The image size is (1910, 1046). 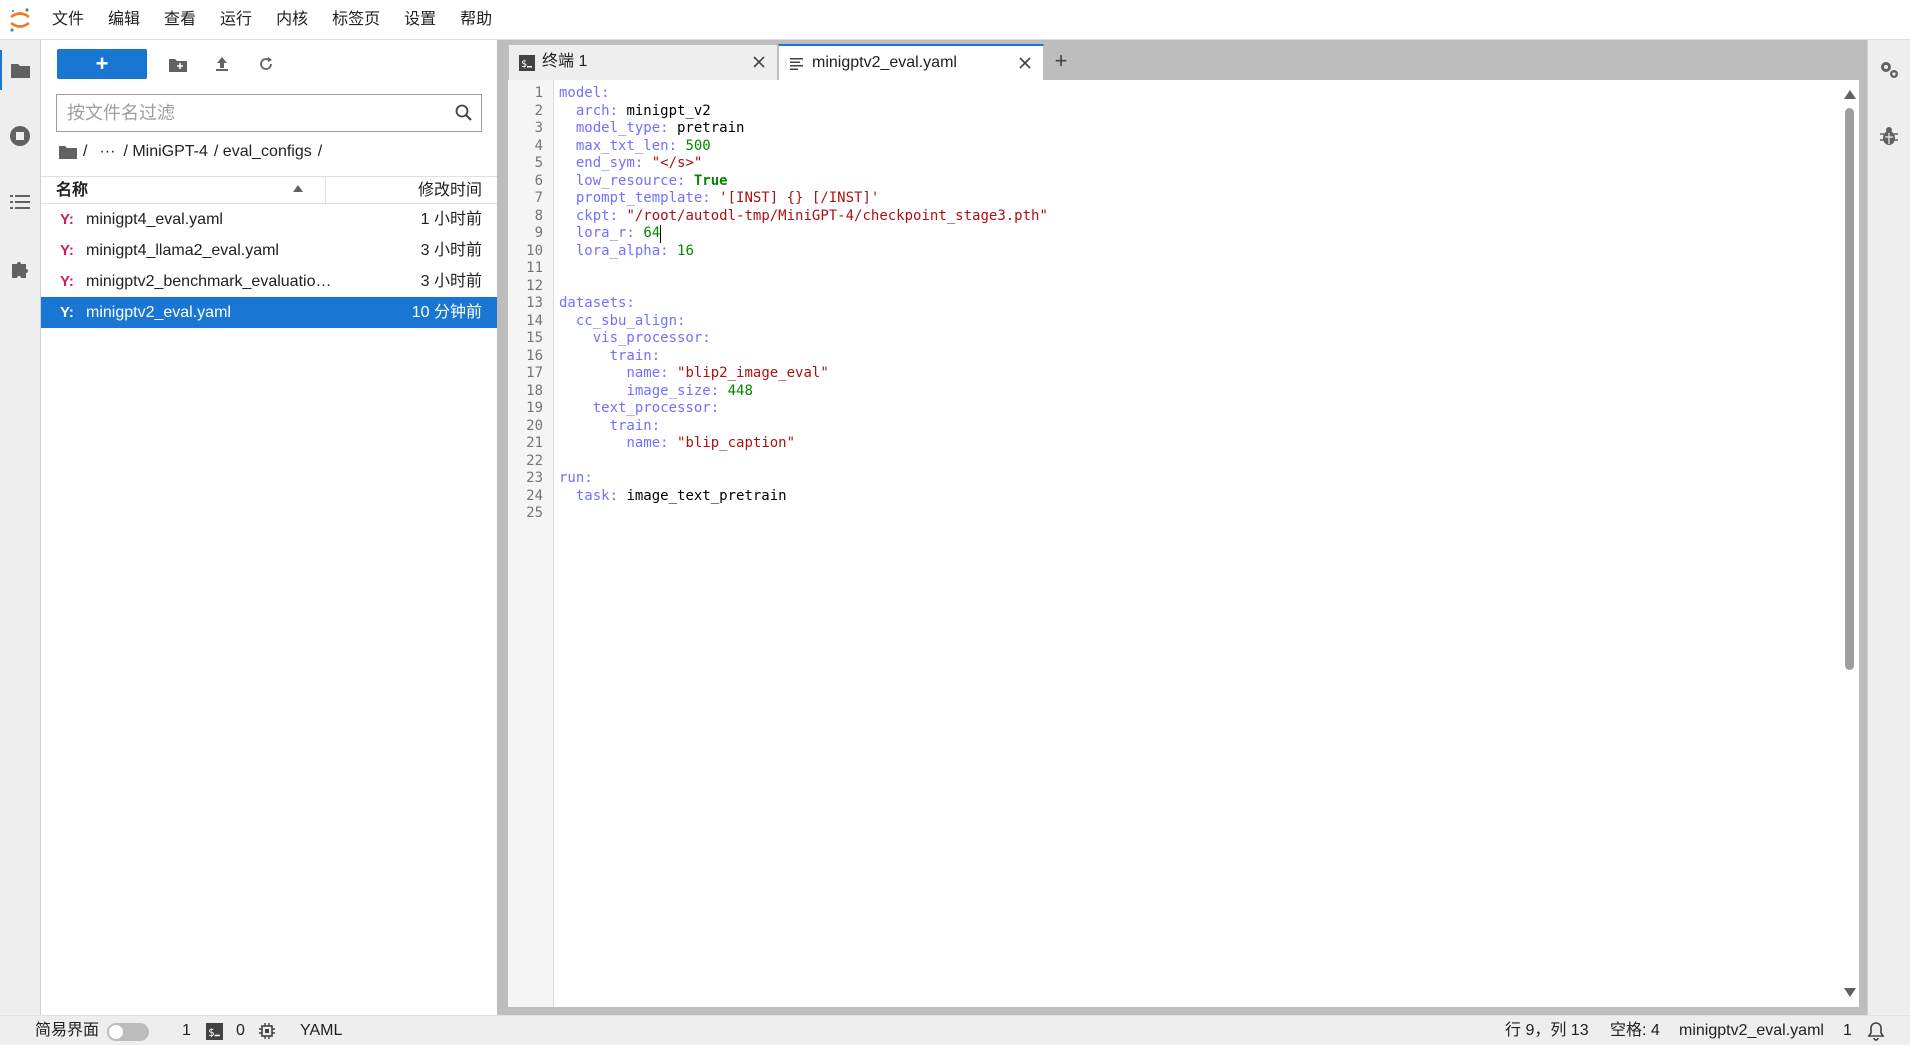 I want to click on filter-field, so click(x=269, y=113).